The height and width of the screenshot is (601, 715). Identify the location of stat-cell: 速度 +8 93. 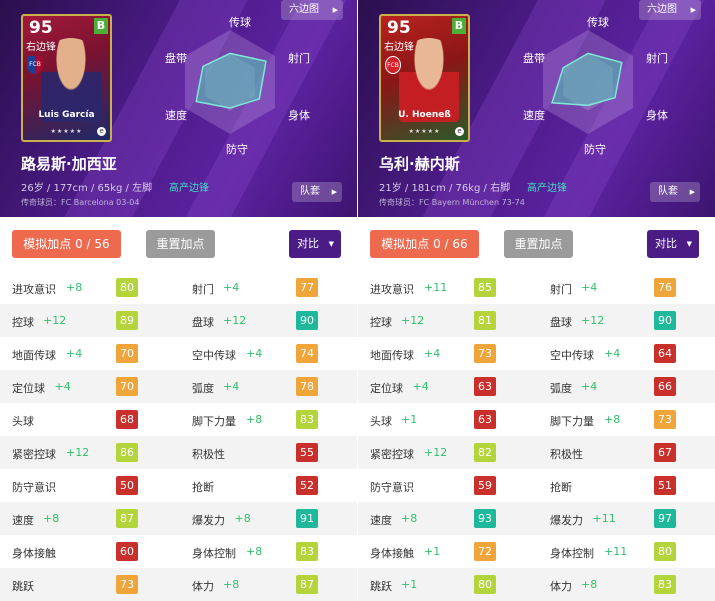
(448, 518).